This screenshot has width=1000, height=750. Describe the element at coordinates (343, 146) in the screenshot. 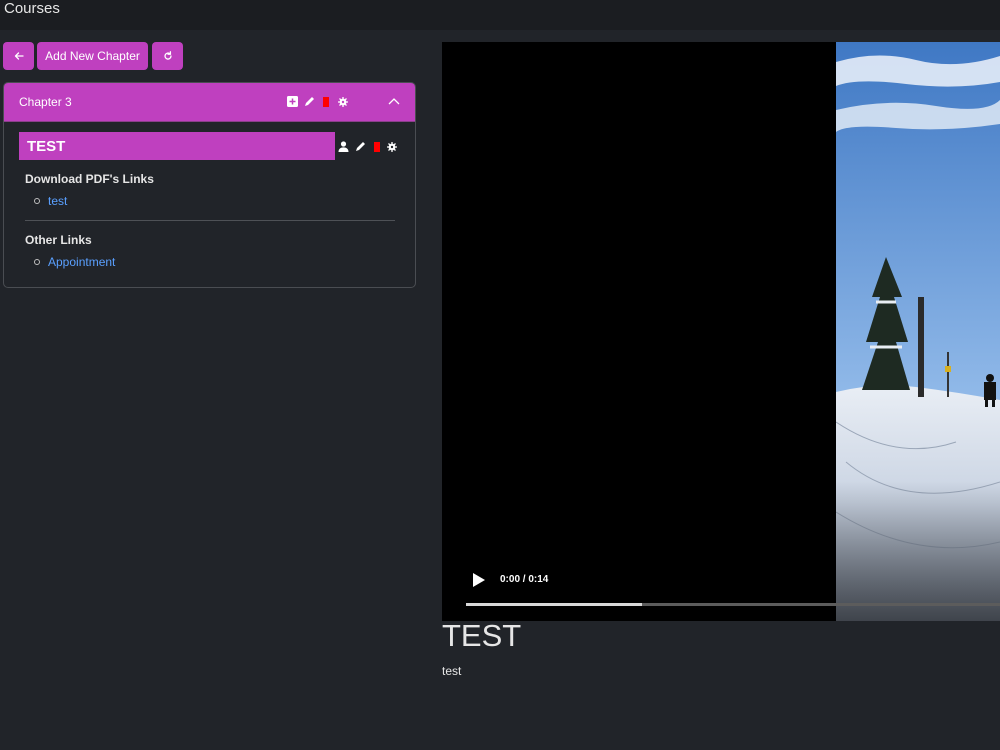

I see `user-icon` at that location.